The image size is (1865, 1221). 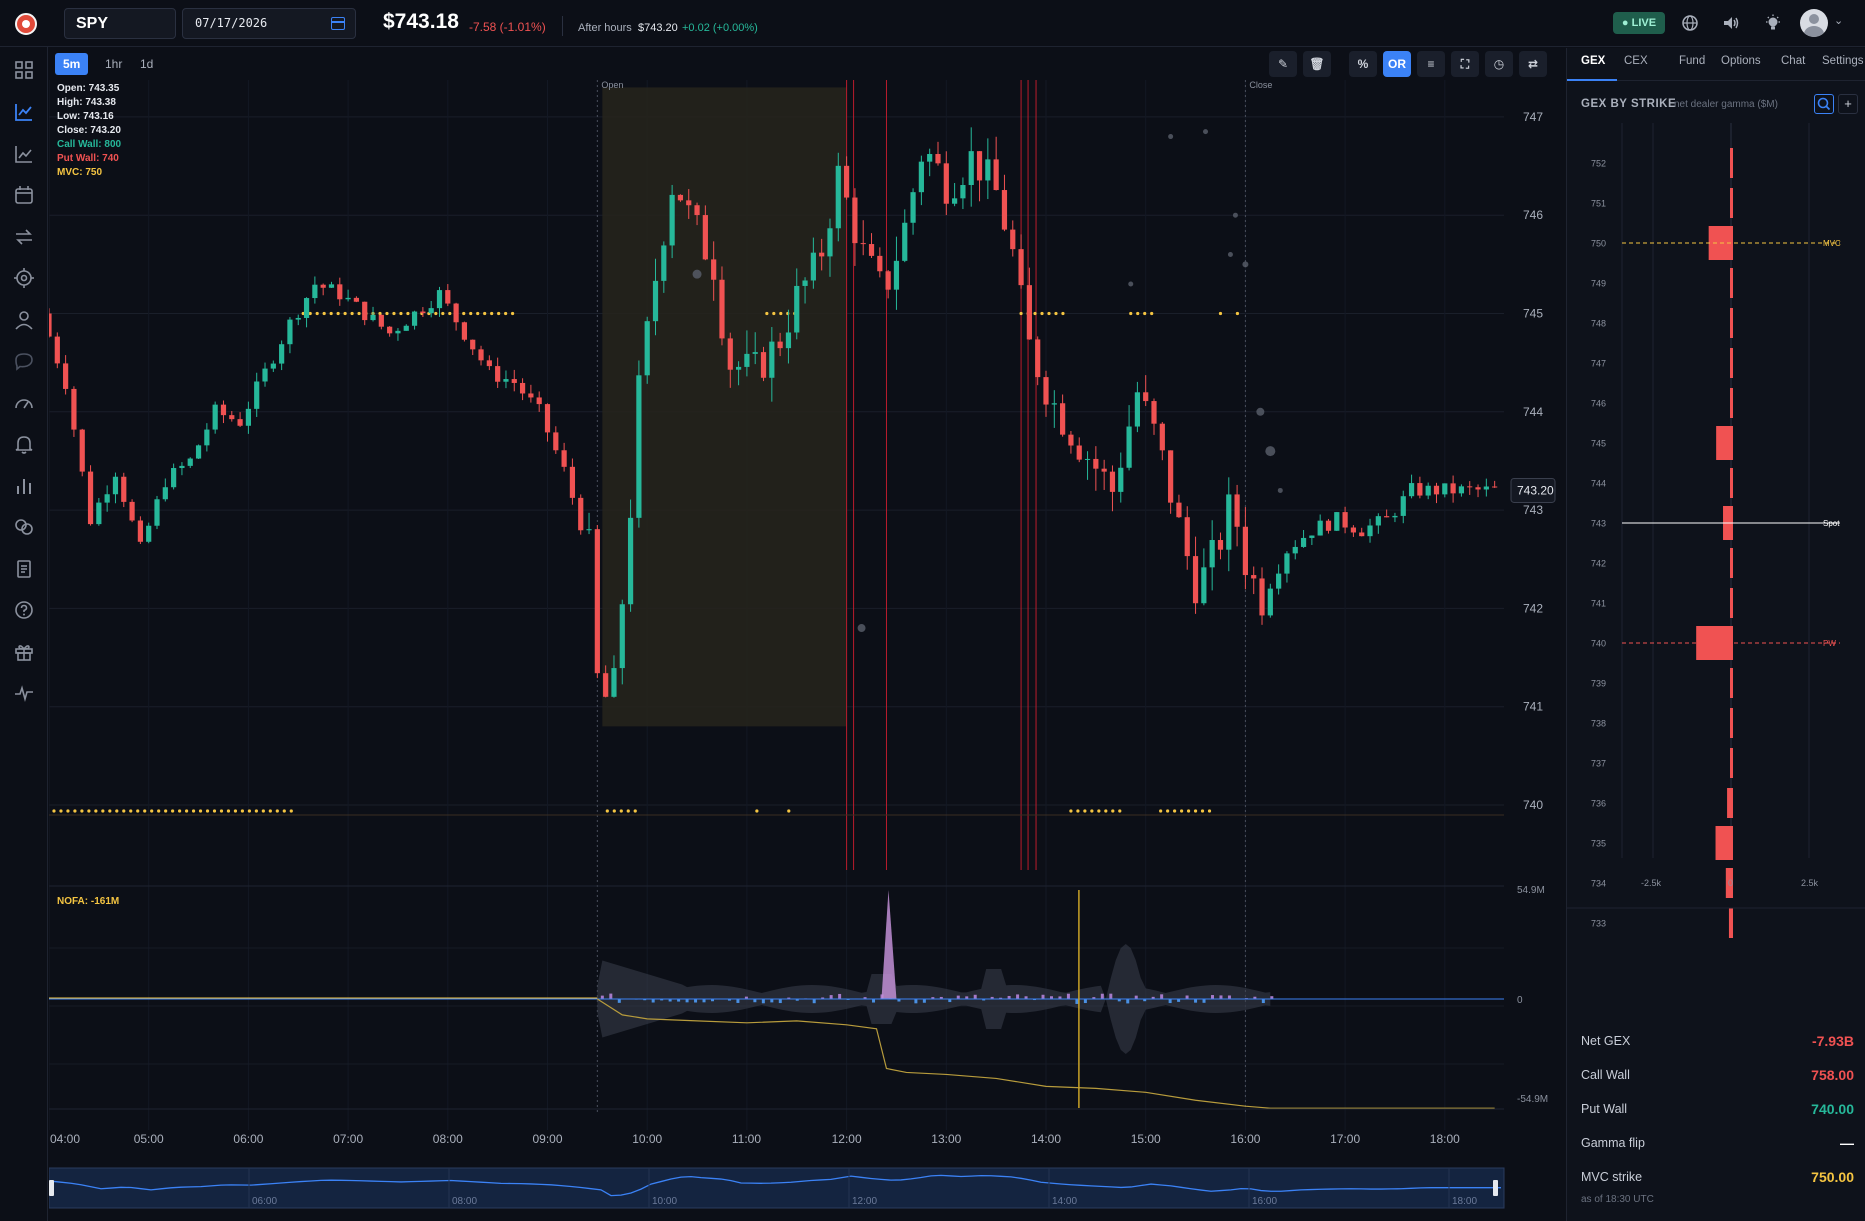 What do you see at coordinates (24, 70) in the screenshot?
I see `grid-icon` at bounding box center [24, 70].